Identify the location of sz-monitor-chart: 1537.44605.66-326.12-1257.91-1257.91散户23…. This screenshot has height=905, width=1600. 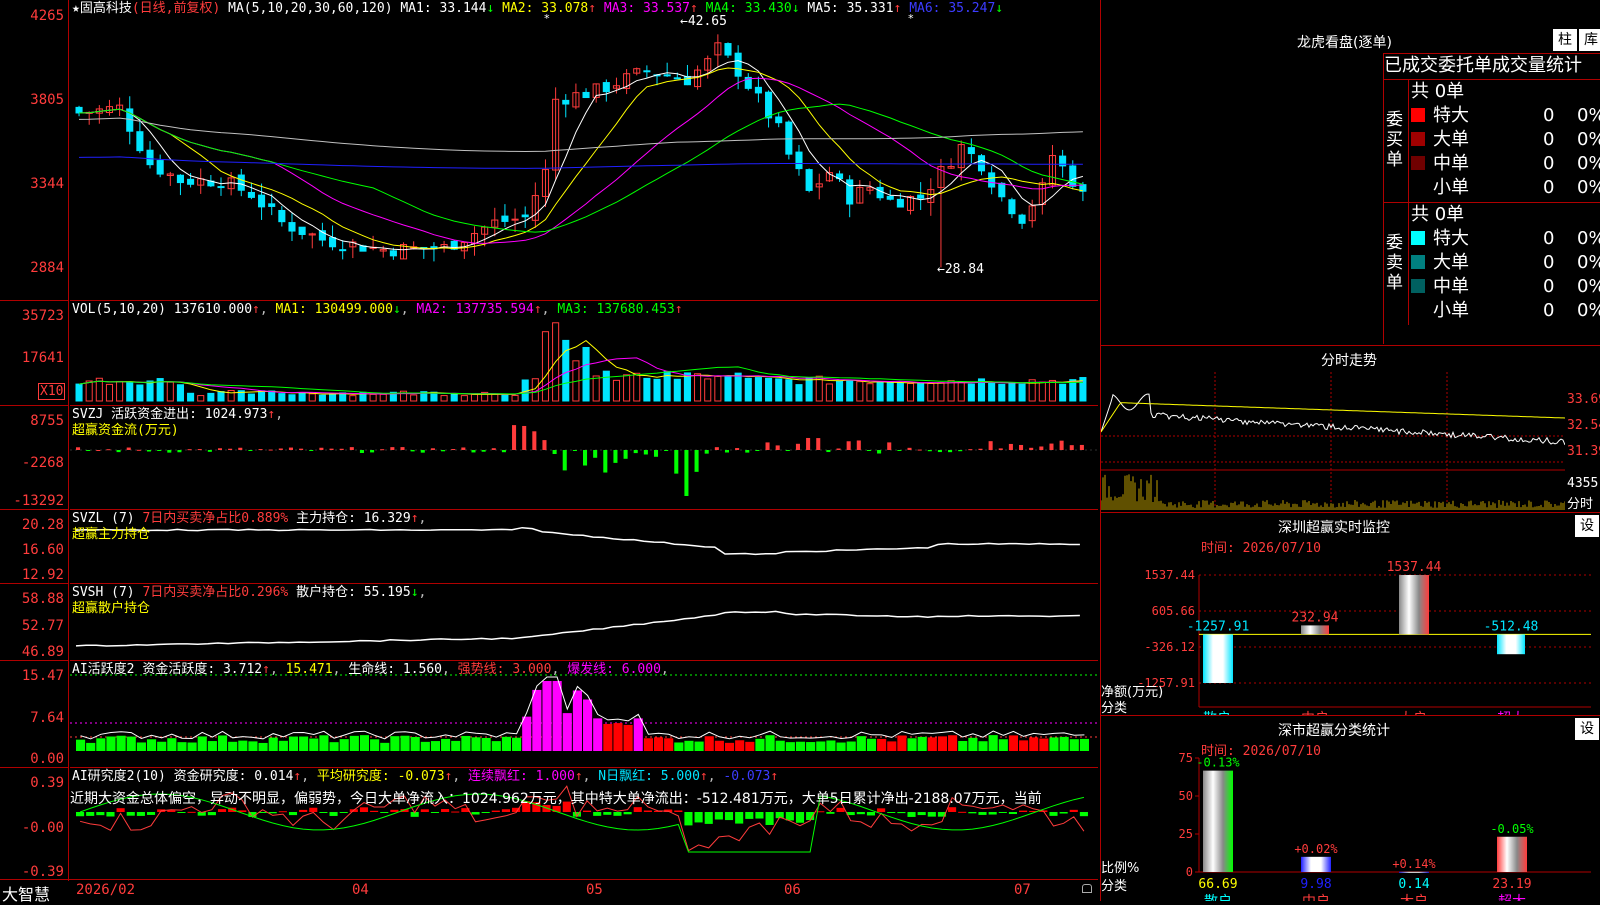
(1350, 625).